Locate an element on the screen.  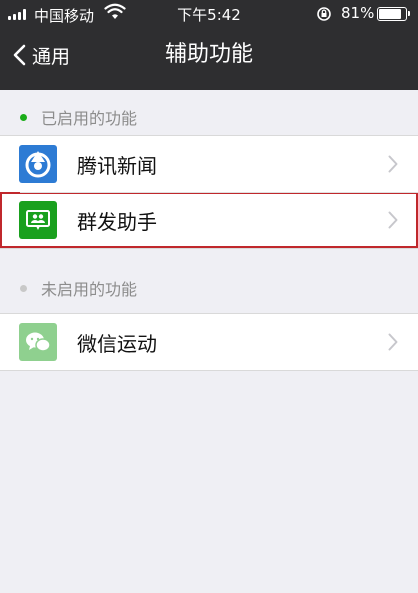
list-item-wechat-sport: 微信运动 is located at coordinates (209, 342).